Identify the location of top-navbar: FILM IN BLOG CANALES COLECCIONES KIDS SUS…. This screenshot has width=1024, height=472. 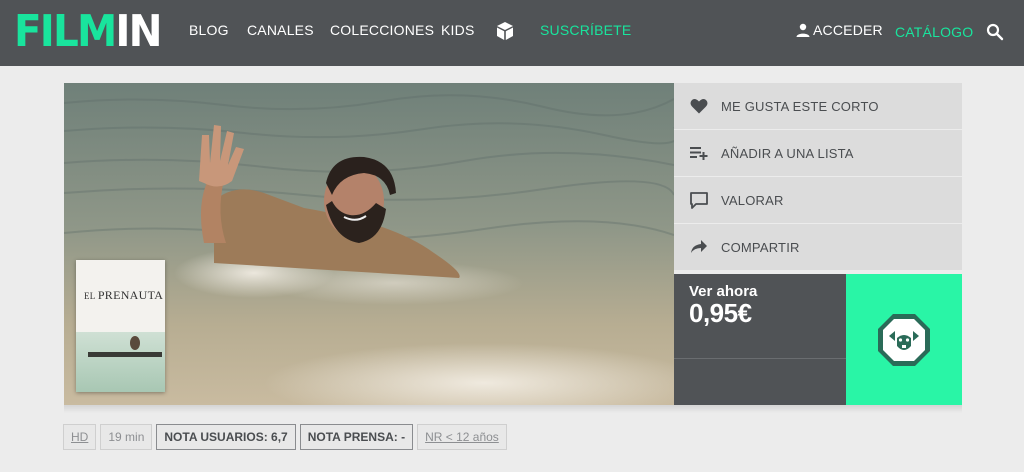
(512, 33).